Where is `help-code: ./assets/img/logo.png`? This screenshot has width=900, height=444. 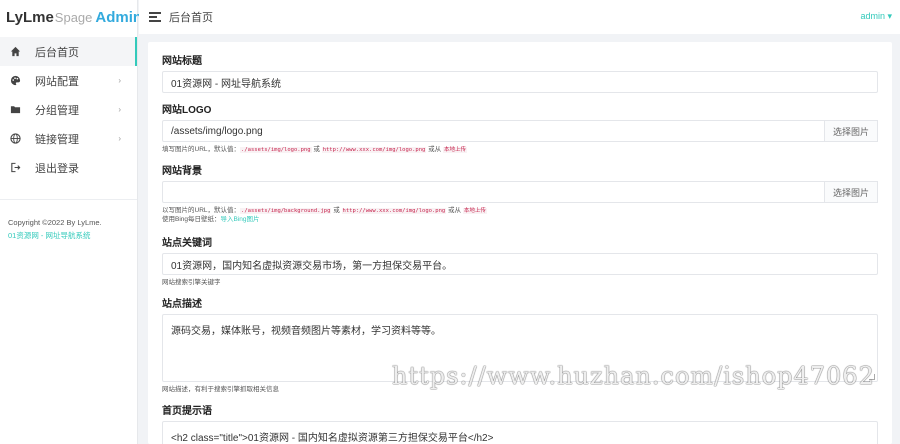
help-code: ./assets/img/logo.png is located at coordinates (276, 150).